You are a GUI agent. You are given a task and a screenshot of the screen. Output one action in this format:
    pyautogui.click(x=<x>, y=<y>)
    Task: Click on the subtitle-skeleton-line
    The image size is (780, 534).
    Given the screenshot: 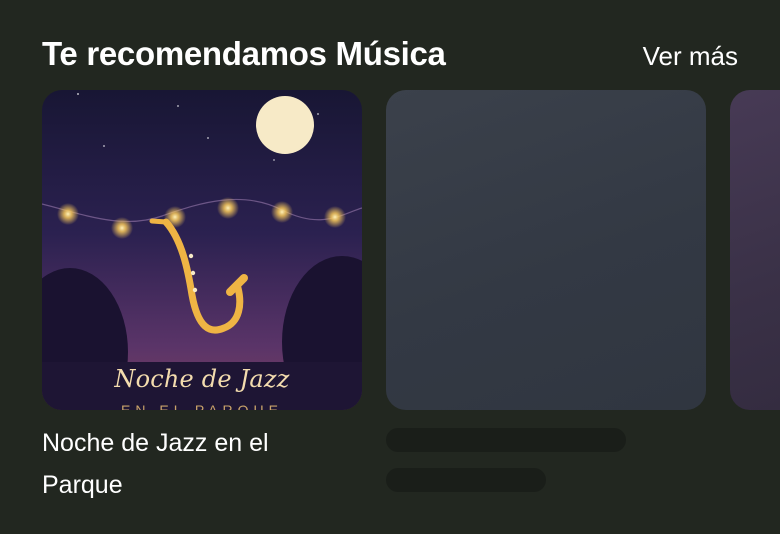 What is the action you would take?
    pyautogui.click(x=466, y=480)
    